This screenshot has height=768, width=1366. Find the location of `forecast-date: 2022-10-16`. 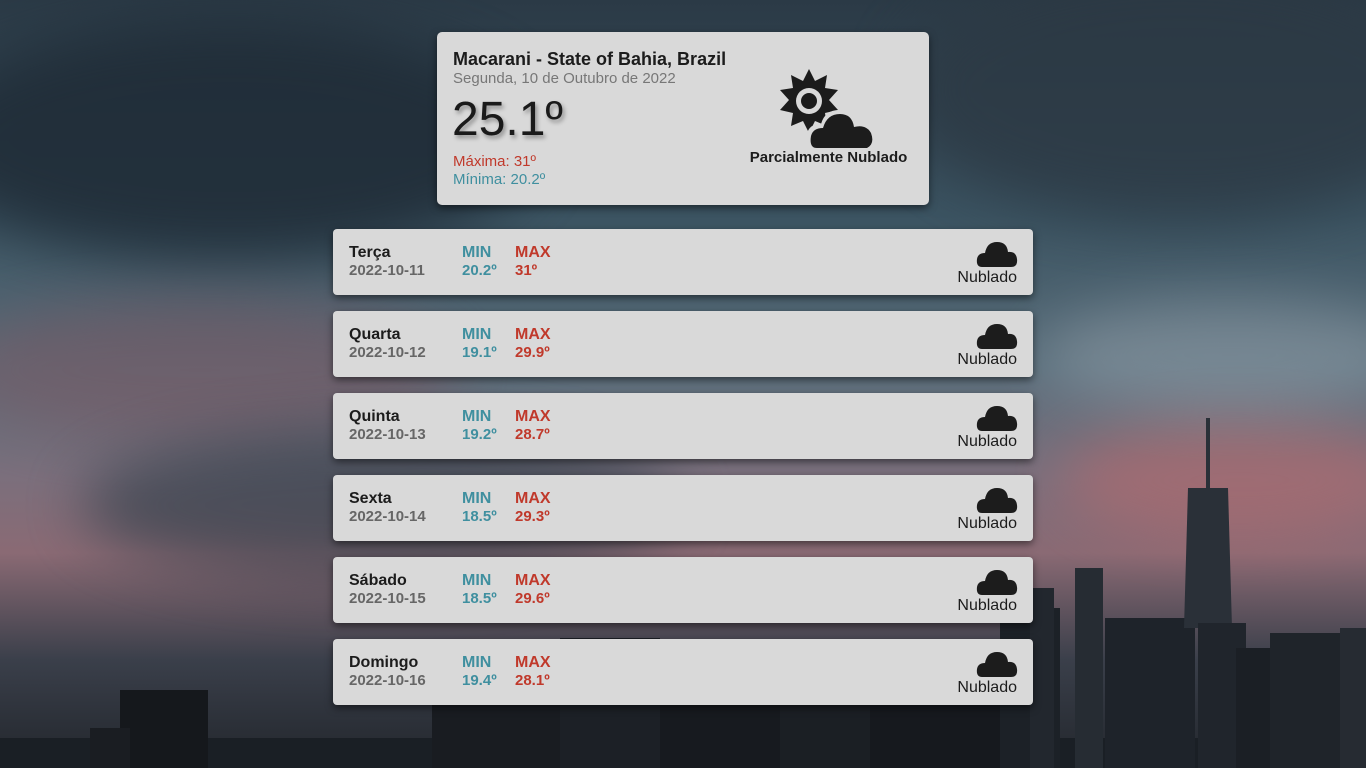

forecast-date: 2022-10-16 is located at coordinates (387, 680).